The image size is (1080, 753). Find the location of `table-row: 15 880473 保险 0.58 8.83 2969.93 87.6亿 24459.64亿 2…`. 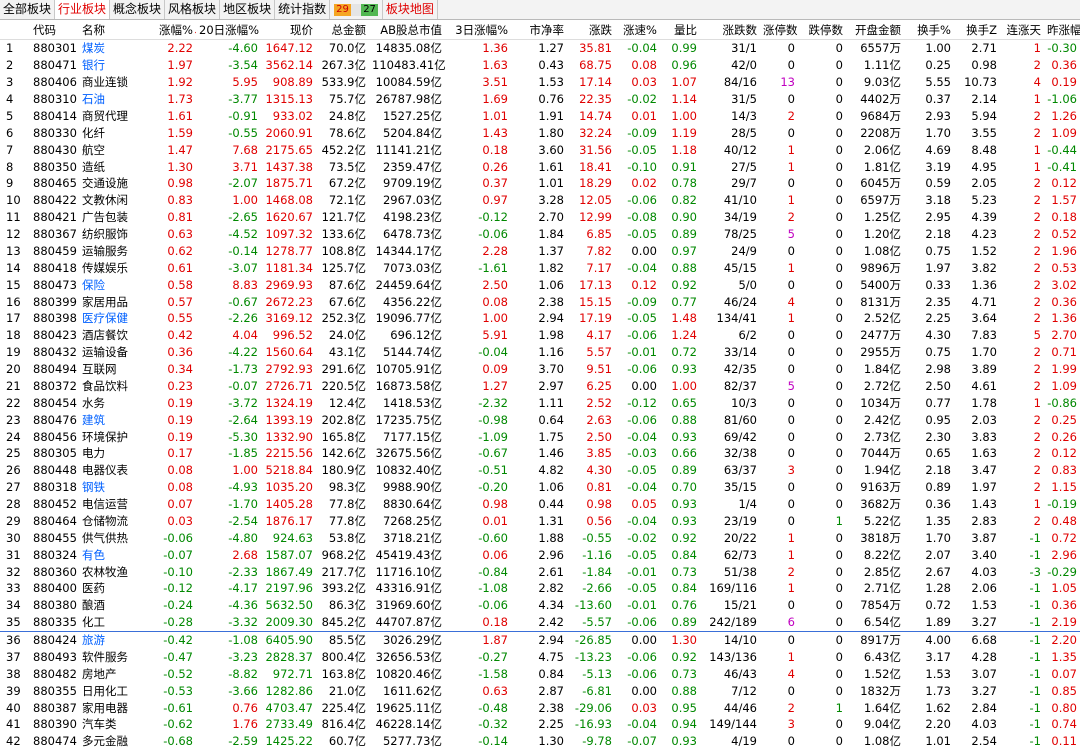

table-row: 15 880473 保险 0.58 8.83 2969.93 87.6亿 24459.64亿 2… is located at coordinates (540, 284).